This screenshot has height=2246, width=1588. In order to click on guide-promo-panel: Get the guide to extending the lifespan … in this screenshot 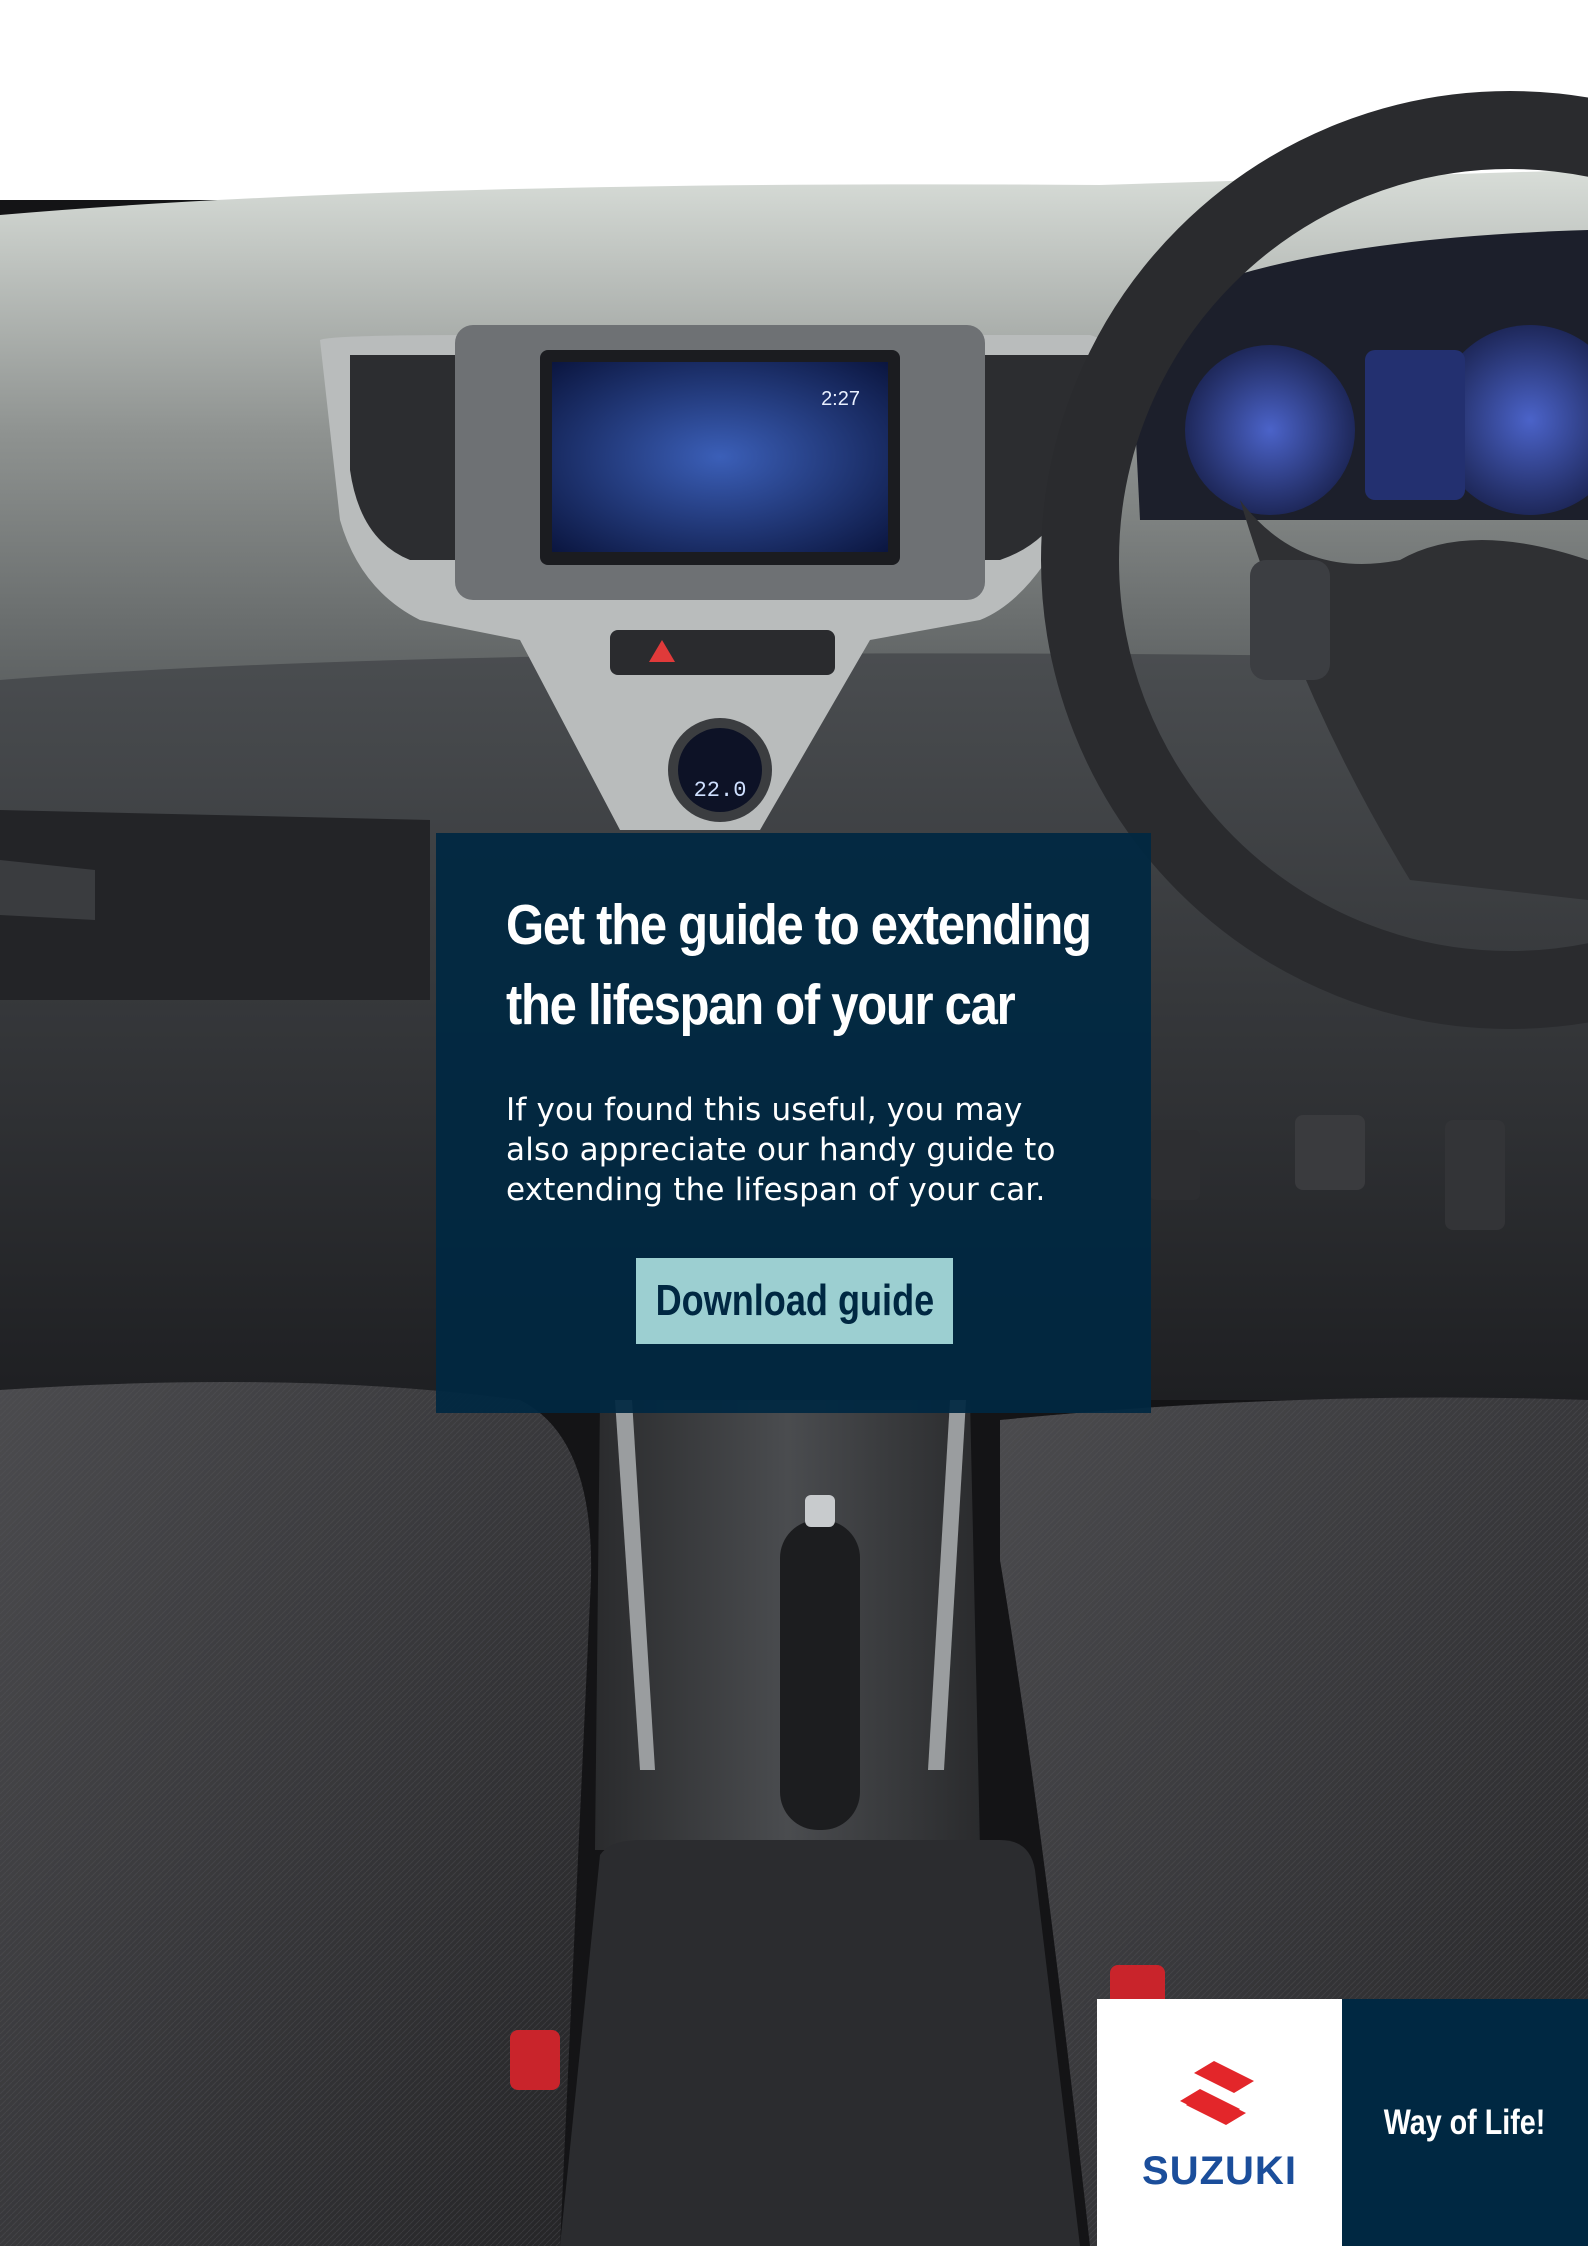, I will do `click(793, 1123)`.